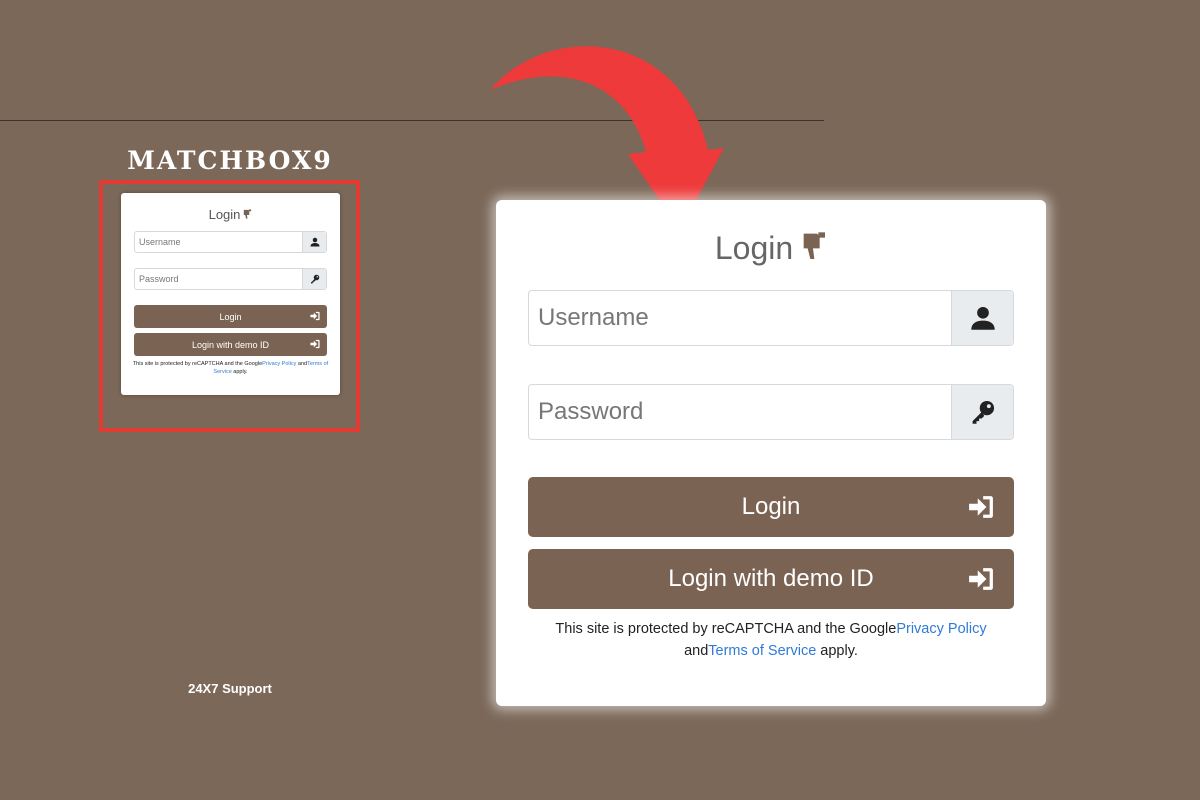 Image resolution: width=1200 pixels, height=800 pixels. I want to click on brand-logo: MATCHBOX9, so click(230, 160).